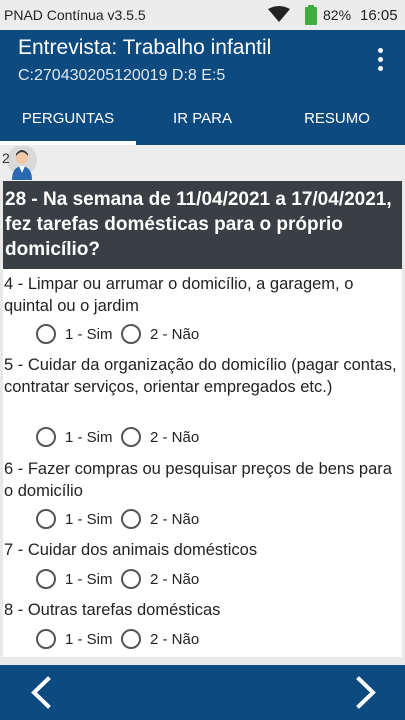 This screenshot has width=405, height=720. I want to click on item-7-label-sim: 1 - Sim, so click(89, 579).